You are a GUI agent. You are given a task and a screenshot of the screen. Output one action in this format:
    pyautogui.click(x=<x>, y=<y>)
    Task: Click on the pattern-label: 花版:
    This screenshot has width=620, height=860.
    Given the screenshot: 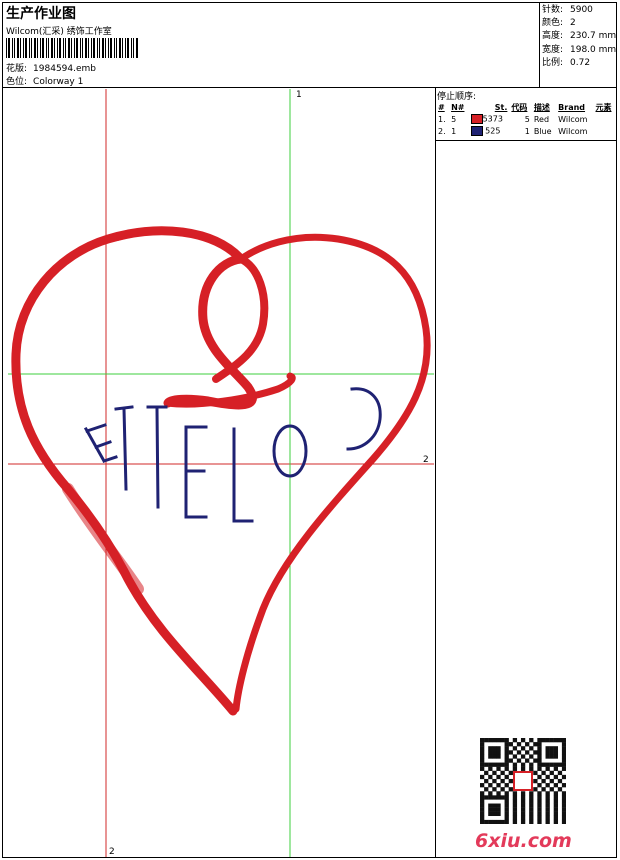 What is the action you would take?
    pyautogui.click(x=17, y=69)
    